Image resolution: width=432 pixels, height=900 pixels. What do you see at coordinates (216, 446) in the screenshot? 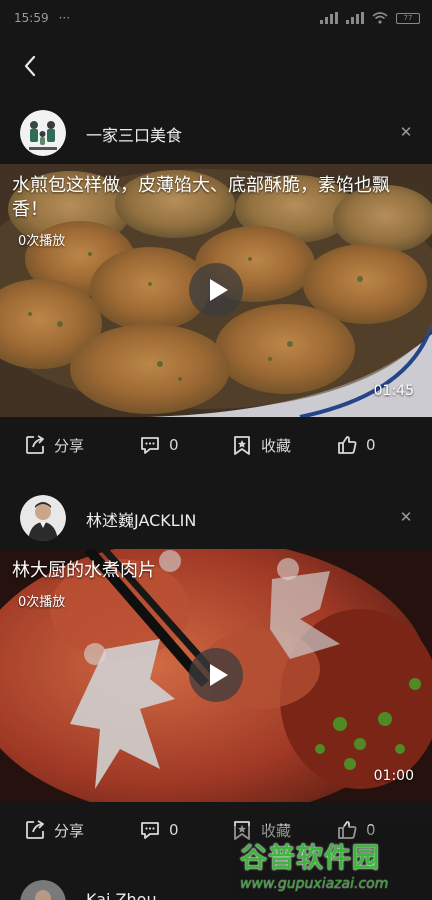
I see `action-bar: 分享 0 收藏 0` at bounding box center [216, 446].